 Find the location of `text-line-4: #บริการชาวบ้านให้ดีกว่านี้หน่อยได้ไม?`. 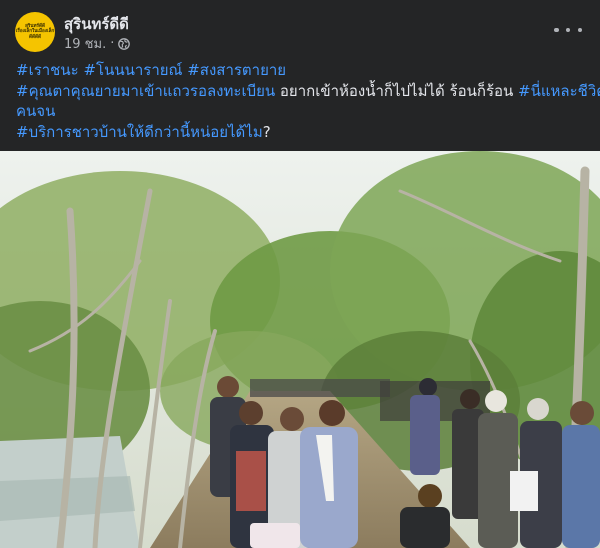

text-line-4: #บริการชาวบ้านให้ดีกว่านี้หน่อยได้ไม? is located at coordinates (302, 132).